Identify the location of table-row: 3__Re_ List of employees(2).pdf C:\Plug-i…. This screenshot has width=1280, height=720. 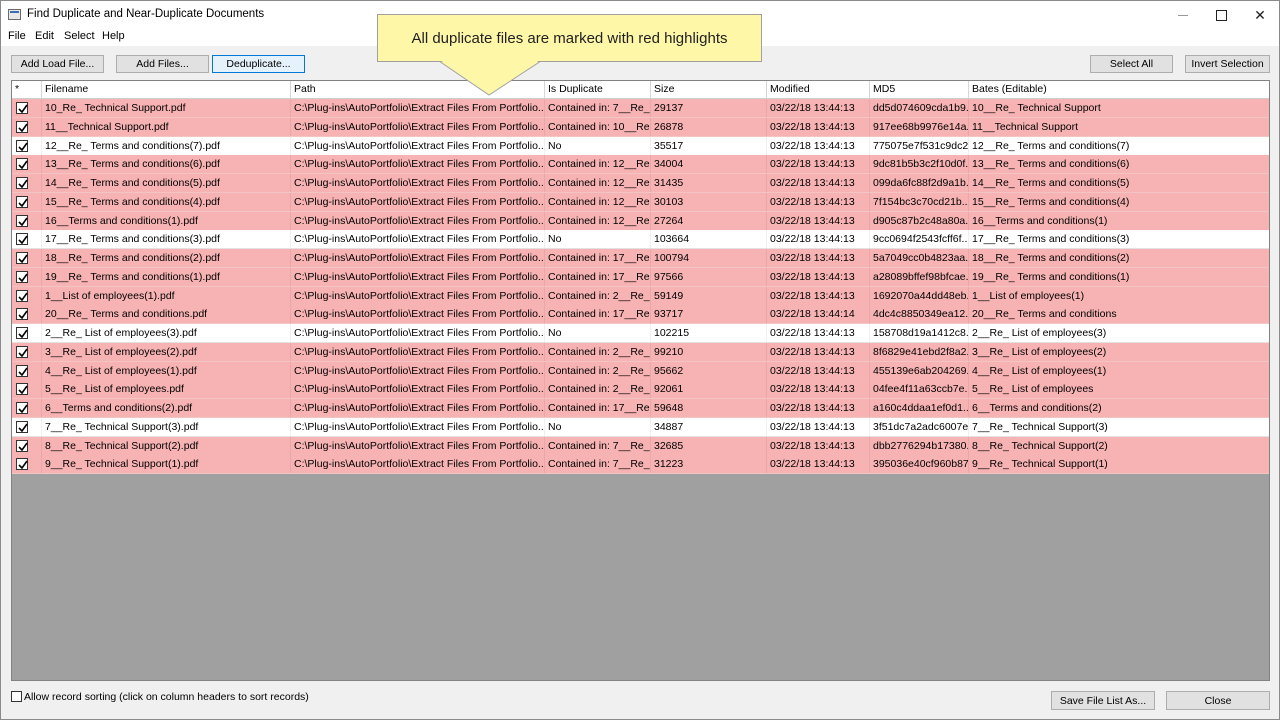
(640, 352).